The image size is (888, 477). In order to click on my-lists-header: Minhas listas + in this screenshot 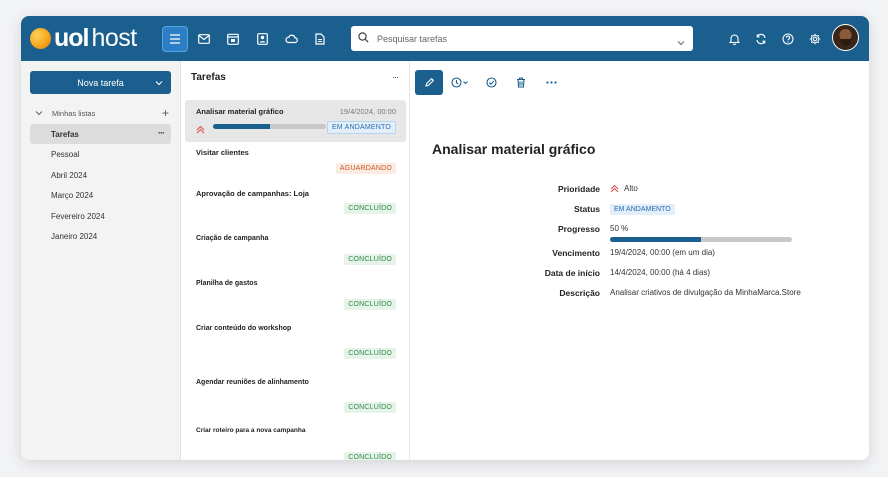, I will do `click(102, 113)`.